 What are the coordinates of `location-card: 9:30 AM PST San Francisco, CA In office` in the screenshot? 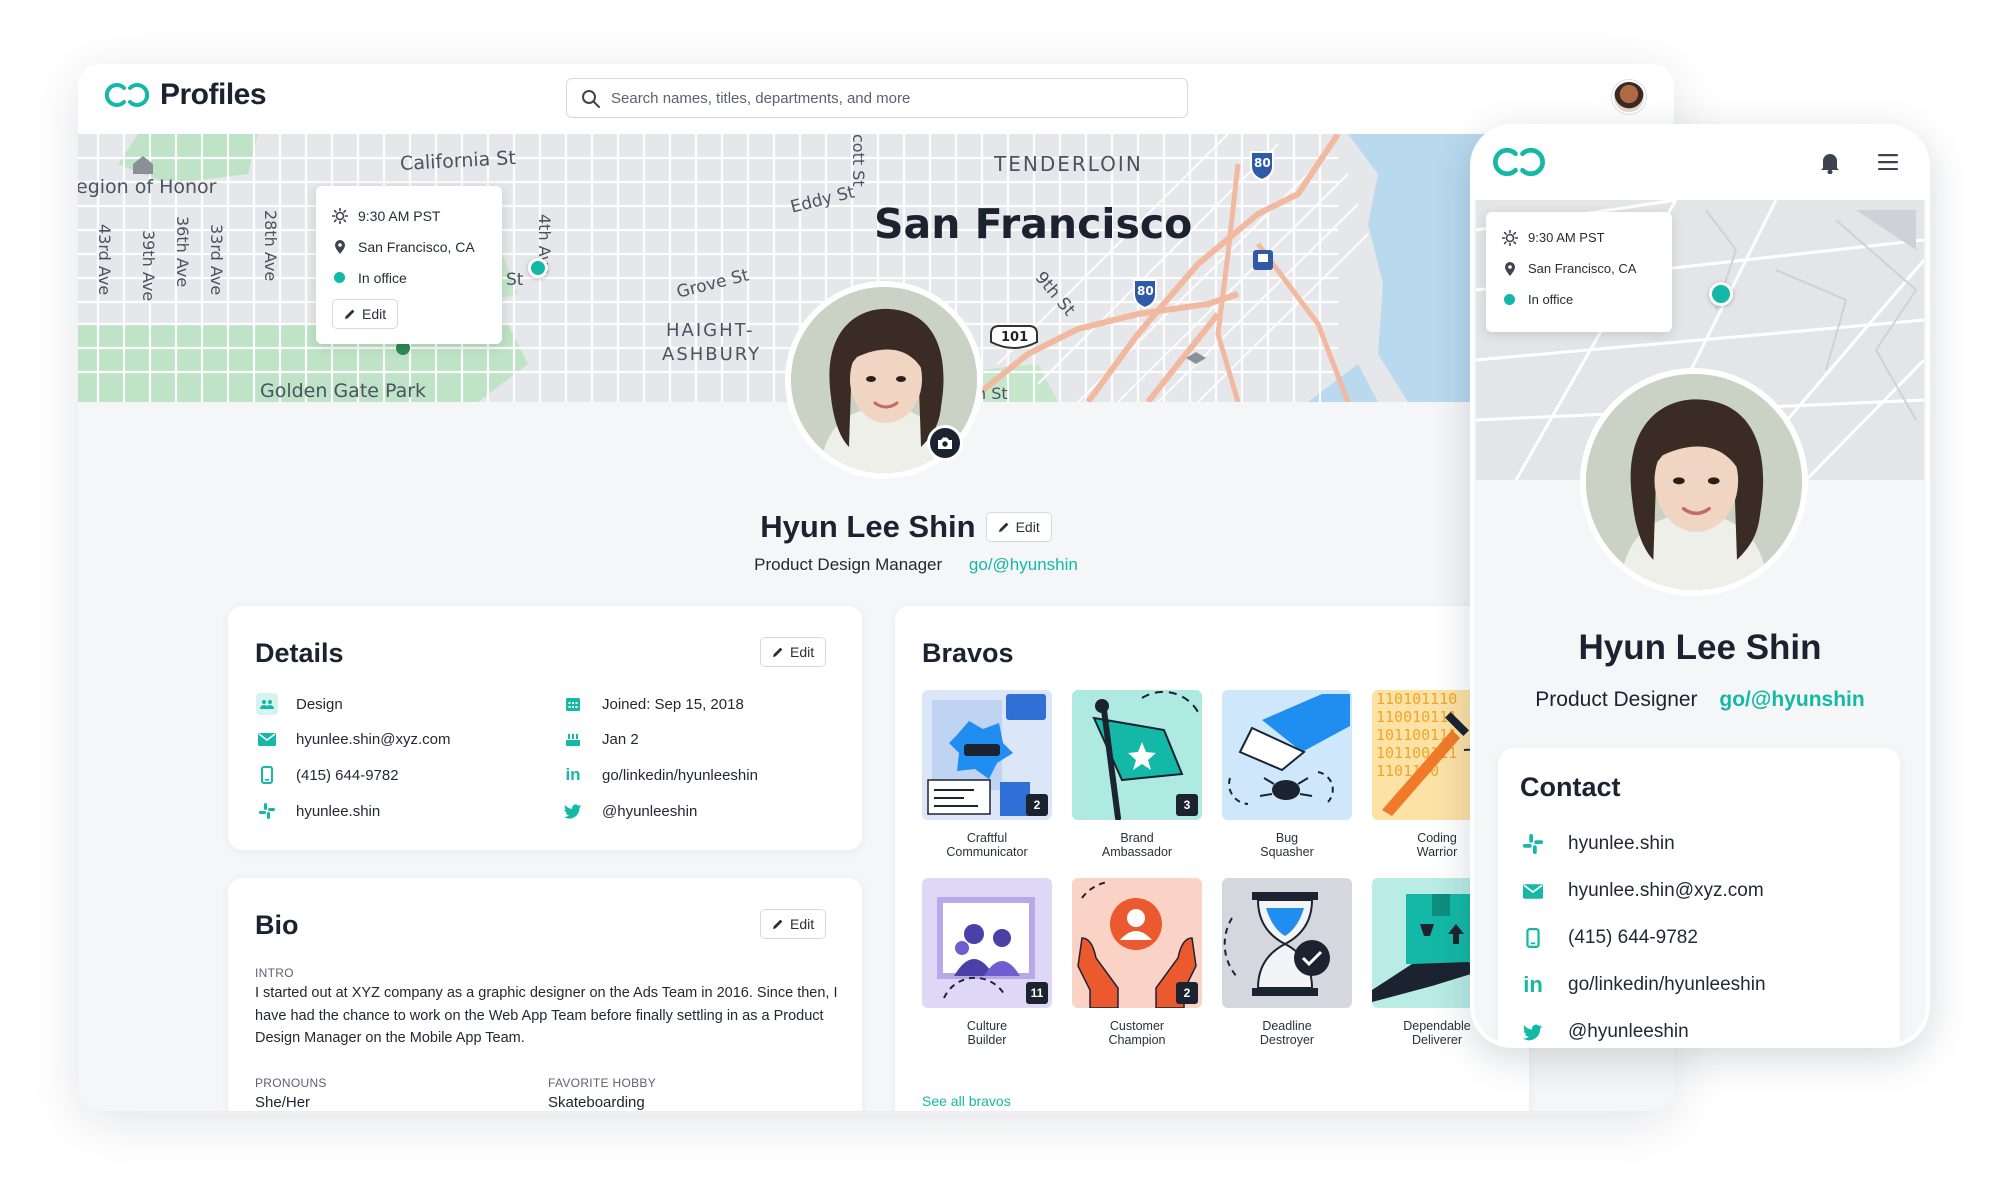 It's located at (1579, 272).